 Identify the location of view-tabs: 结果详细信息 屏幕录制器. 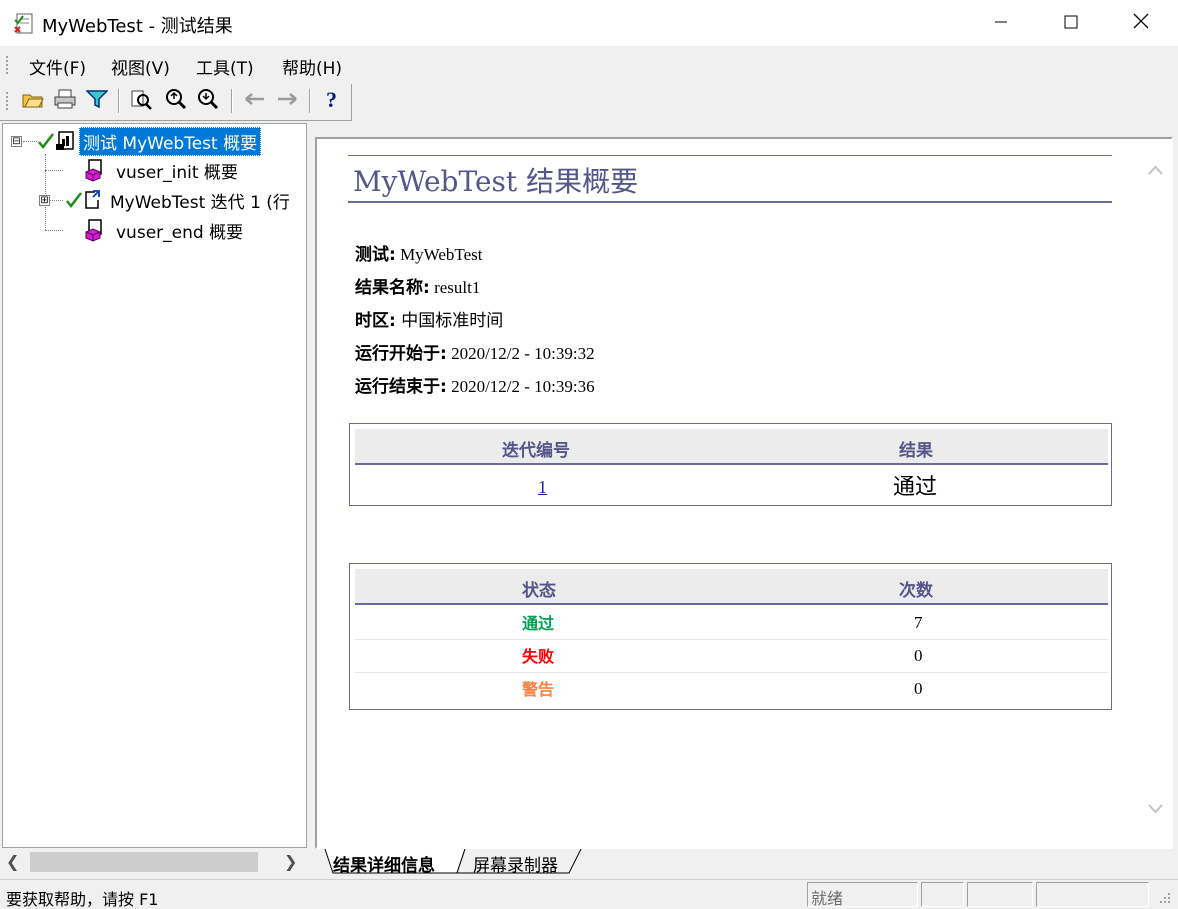
(744, 862).